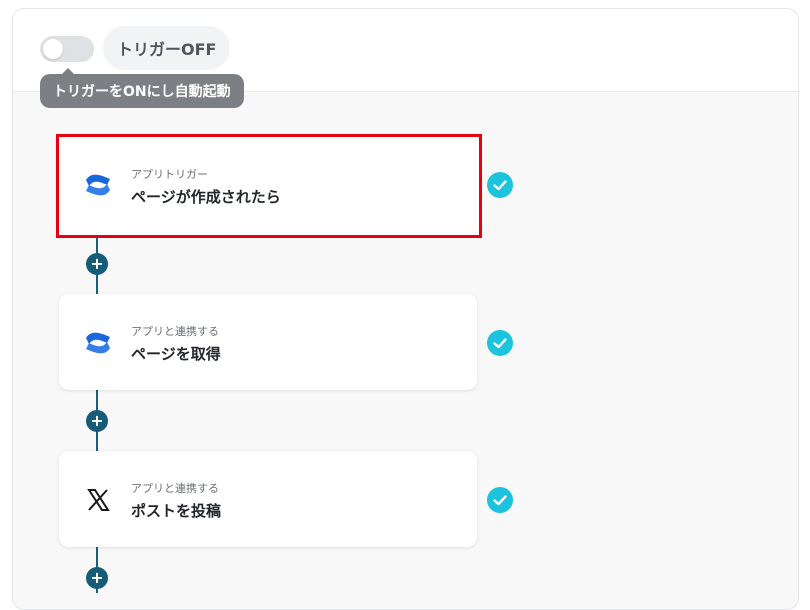 This screenshot has width=810, height=610. I want to click on toggle-knob, so click(53, 49).